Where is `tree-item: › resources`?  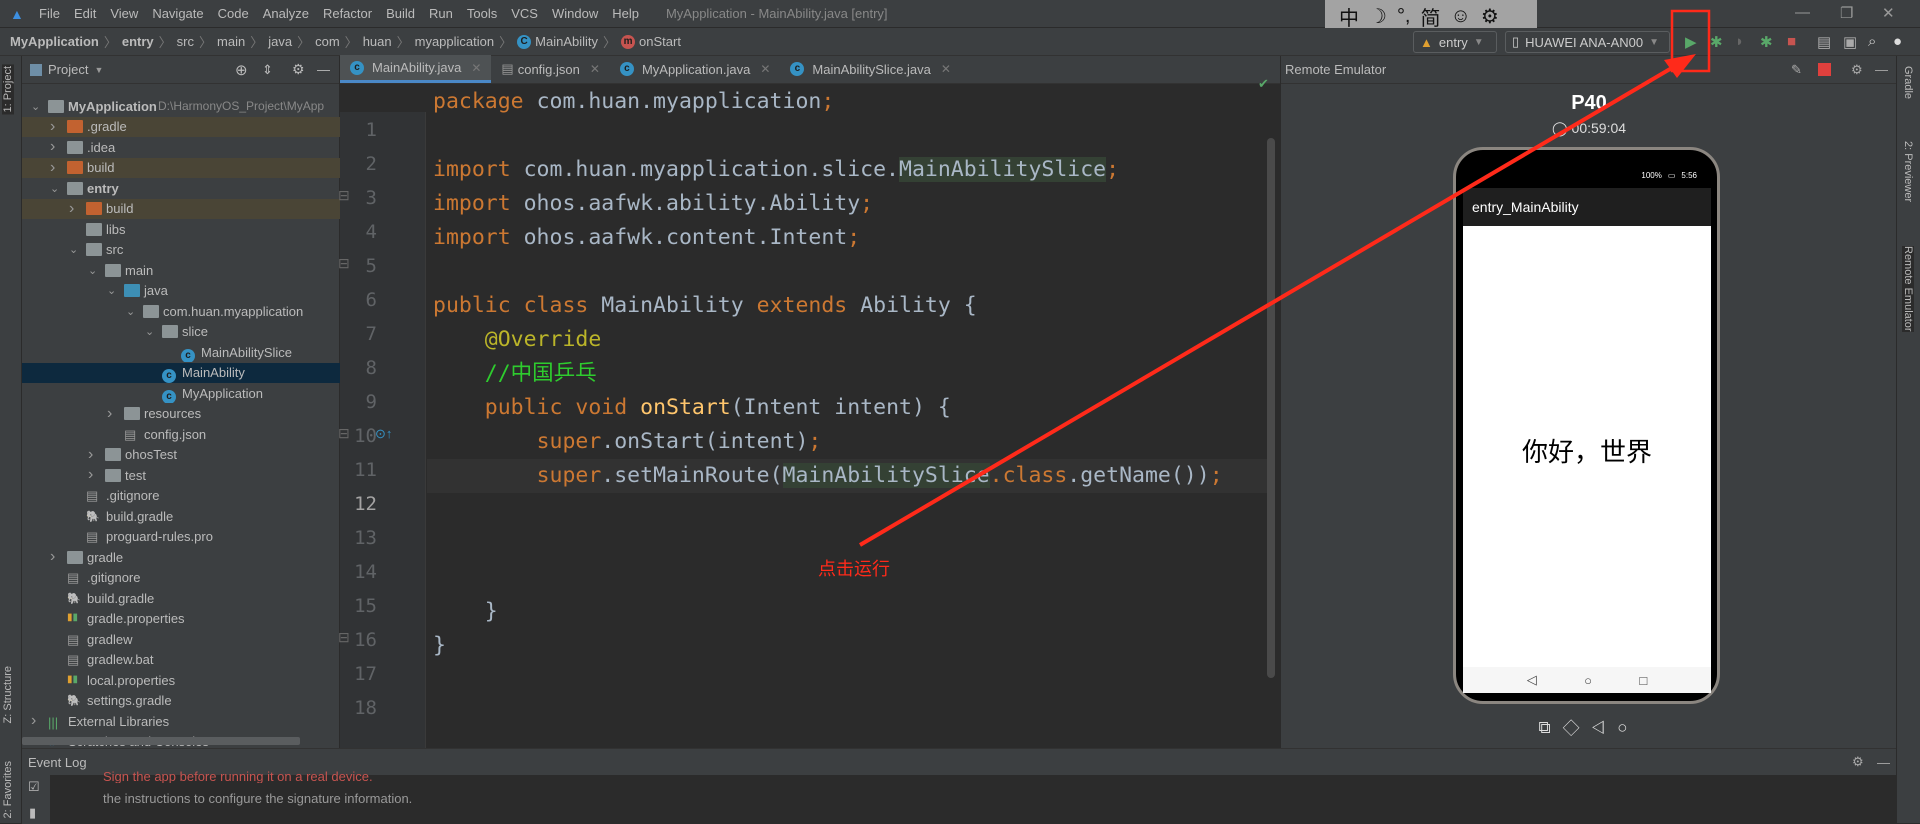 tree-item: › resources is located at coordinates (181, 414).